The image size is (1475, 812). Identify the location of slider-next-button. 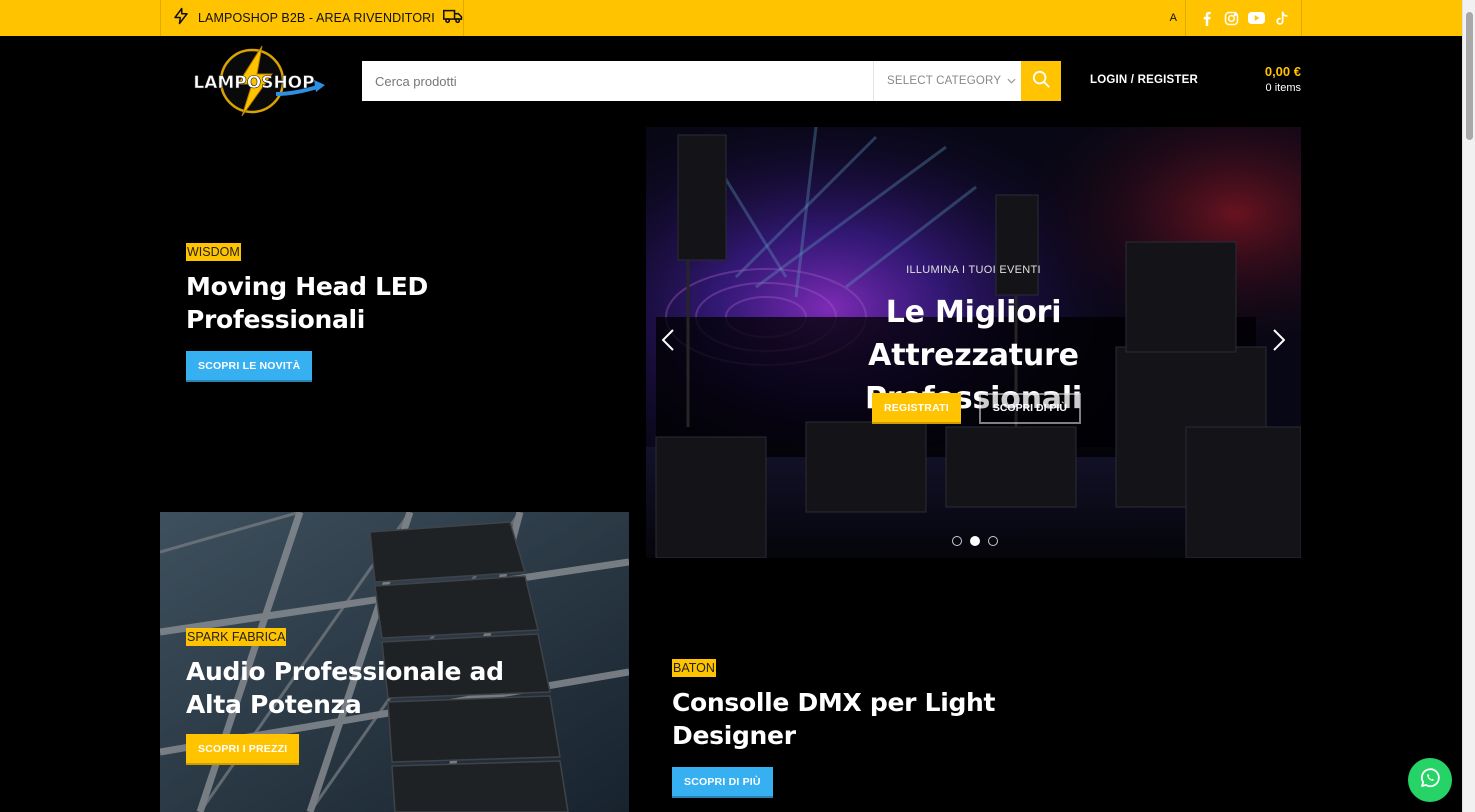
(1279, 342).